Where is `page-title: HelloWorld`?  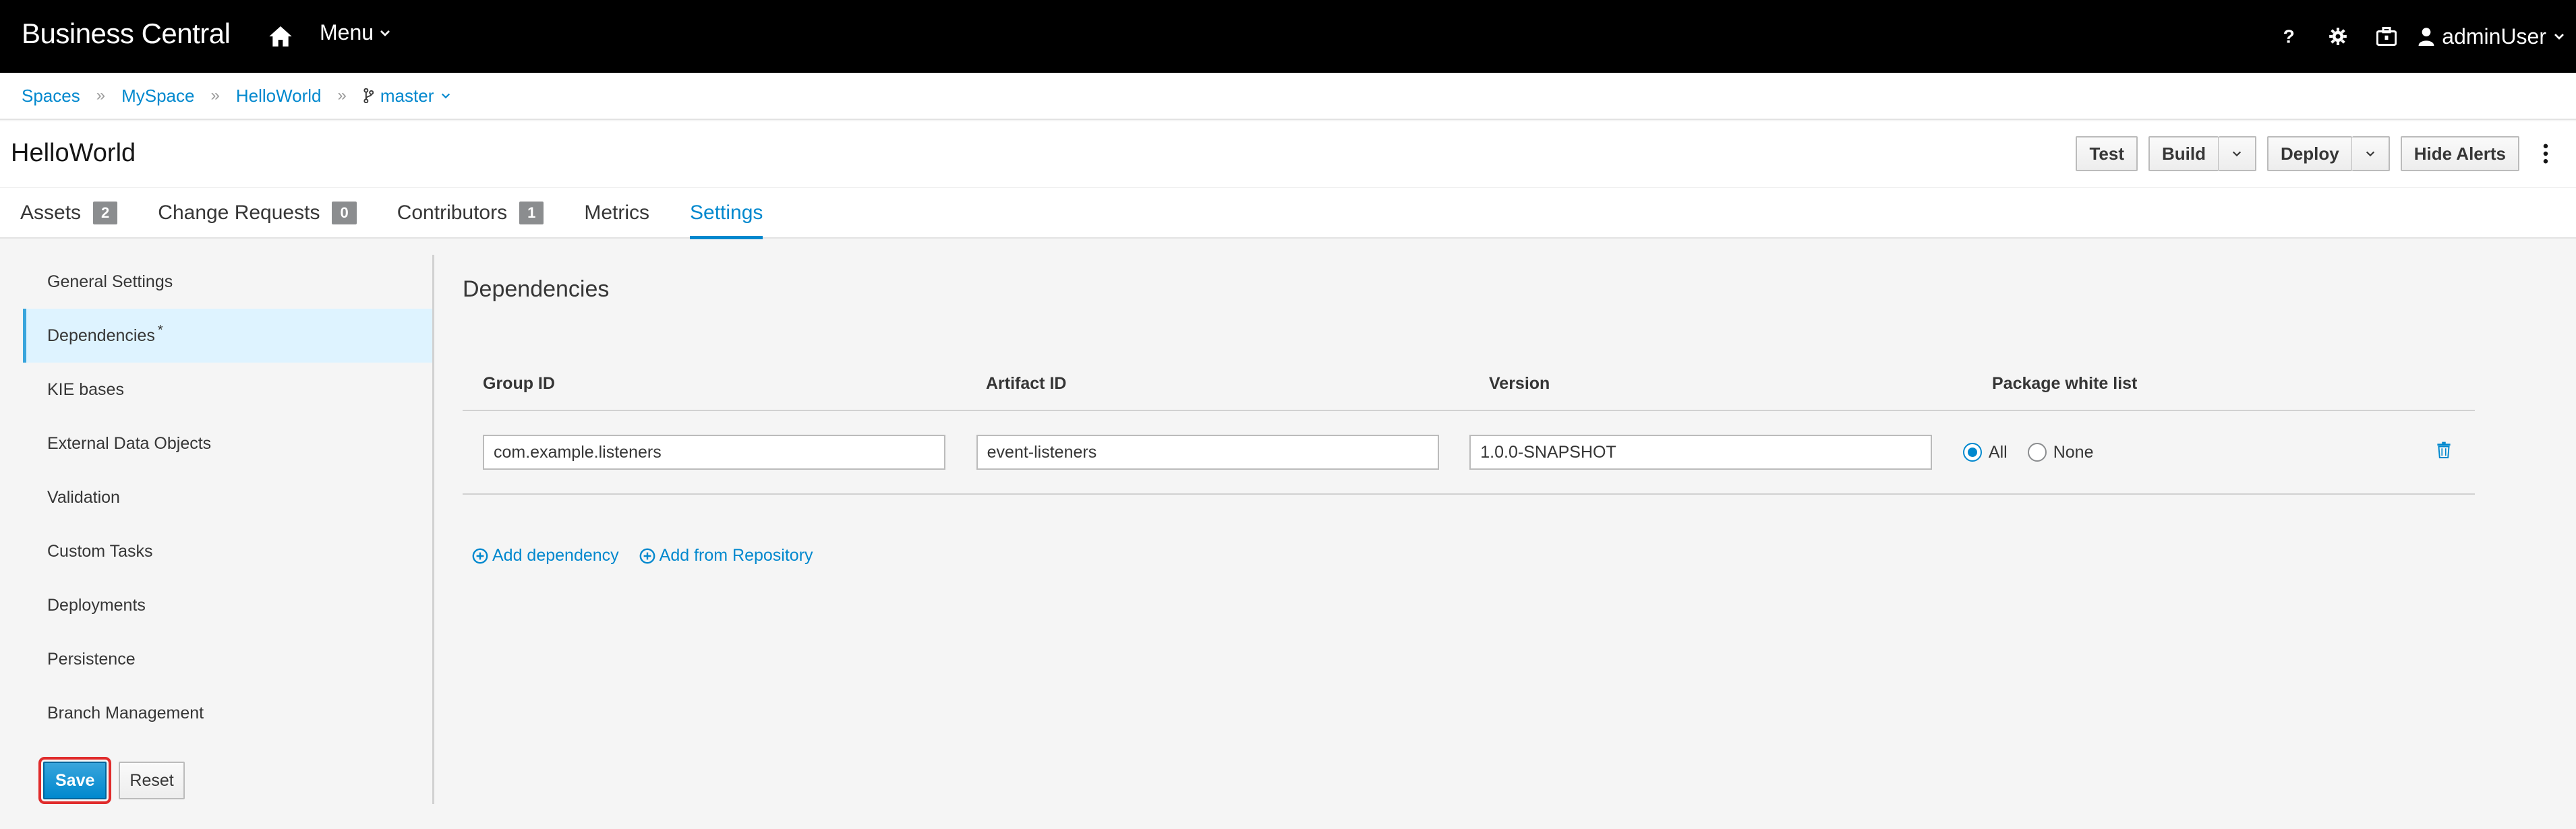
page-title: HelloWorld is located at coordinates (74, 153).